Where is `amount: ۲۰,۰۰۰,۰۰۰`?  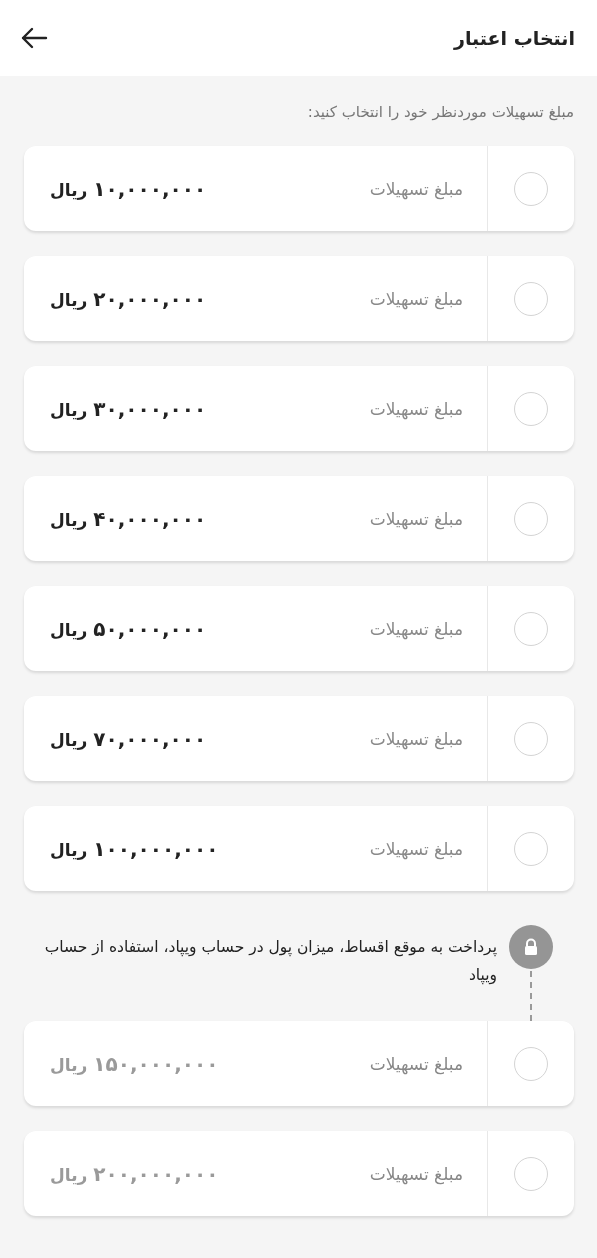 amount: ۲۰,۰۰۰,۰۰۰ is located at coordinates (150, 298).